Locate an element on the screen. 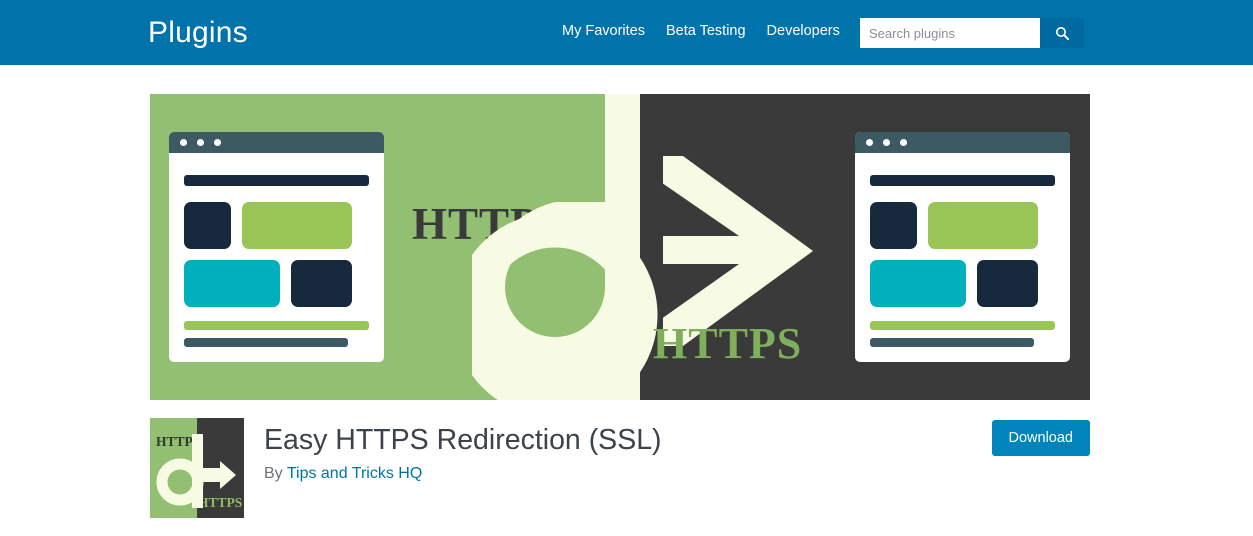  plugin-title: Easy HTTPS Redirection (SSL) is located at coordinates (463, 440).